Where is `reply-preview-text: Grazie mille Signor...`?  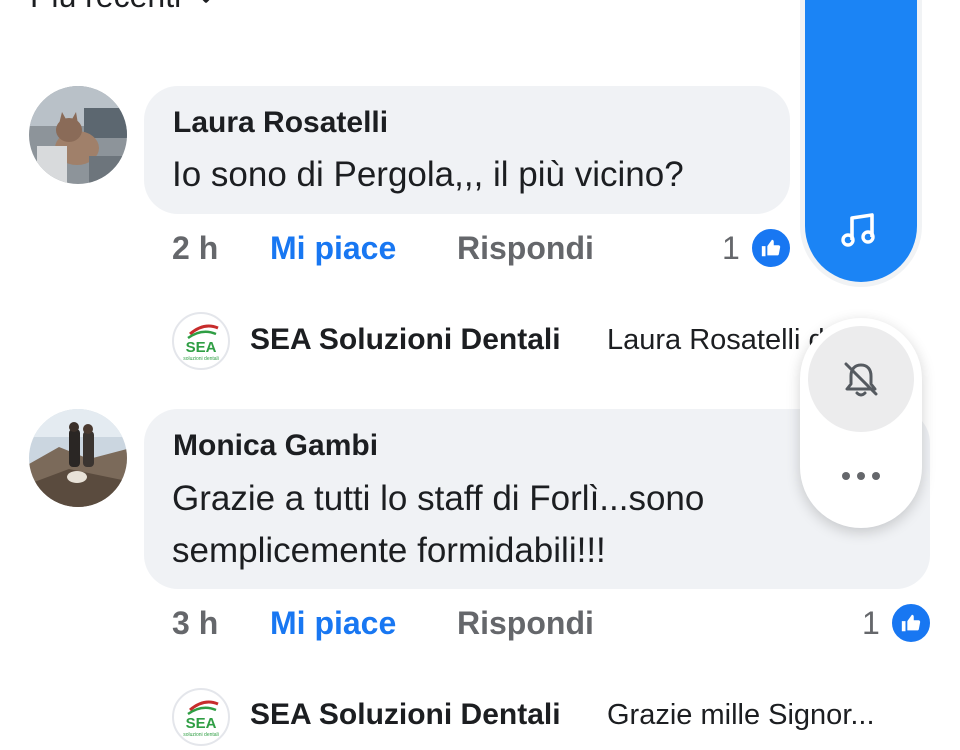 reply-preview-text: Grazie mille Signor... is located at coordinates (741, 715).